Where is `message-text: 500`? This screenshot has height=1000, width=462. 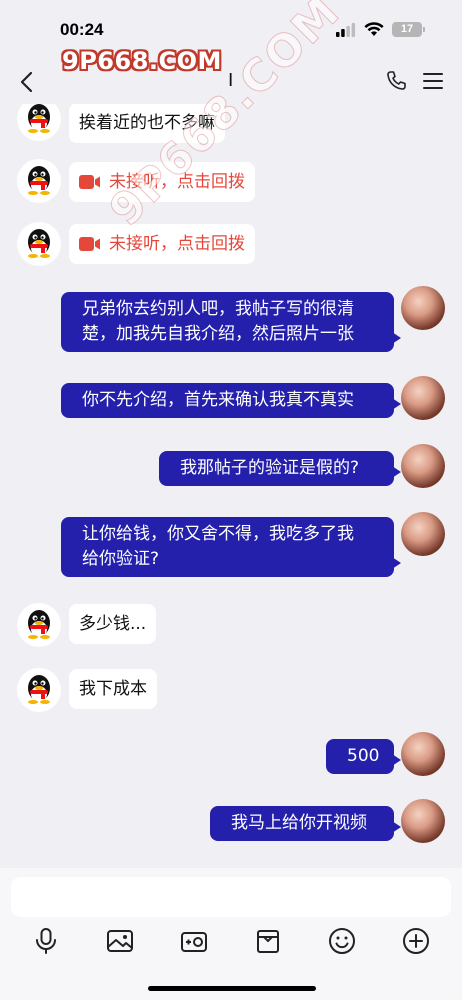
message-text: 500 is located at coordinates (363, 756).